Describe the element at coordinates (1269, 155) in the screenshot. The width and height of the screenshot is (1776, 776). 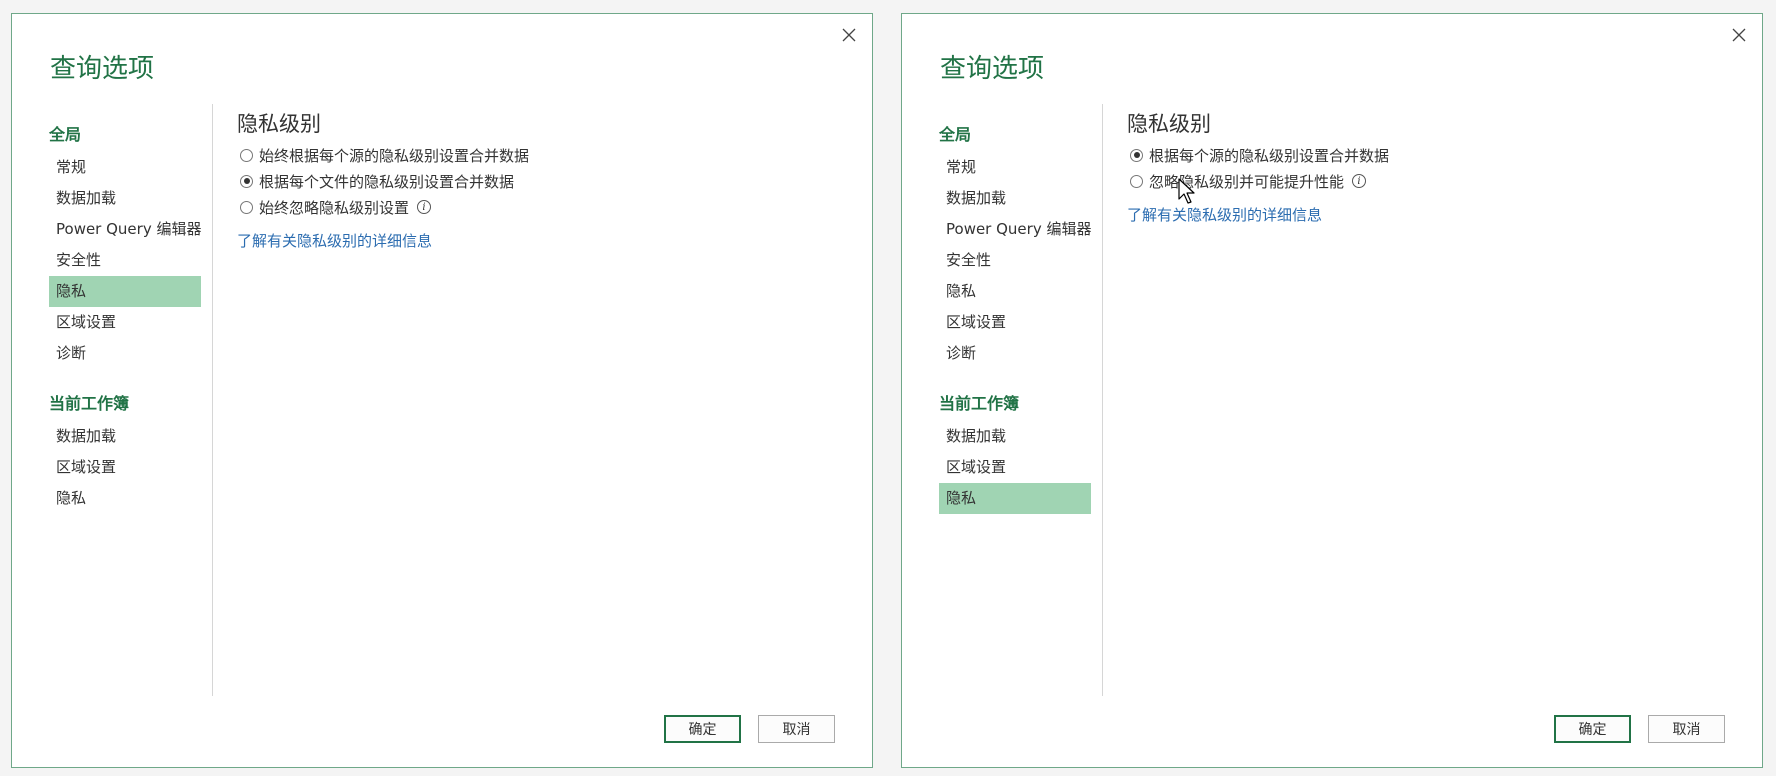
I see `radio-label: 根据每个源的隐私级别设置合并数据` at that location.